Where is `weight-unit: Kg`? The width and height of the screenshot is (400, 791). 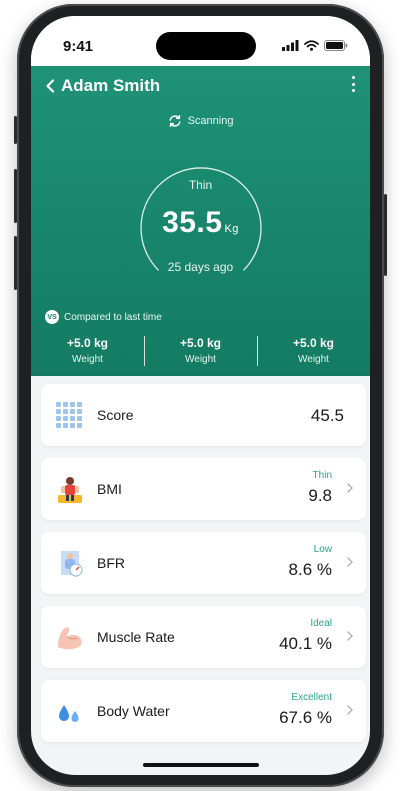
weight-unit: Kg is located at coordinates (231, 229).